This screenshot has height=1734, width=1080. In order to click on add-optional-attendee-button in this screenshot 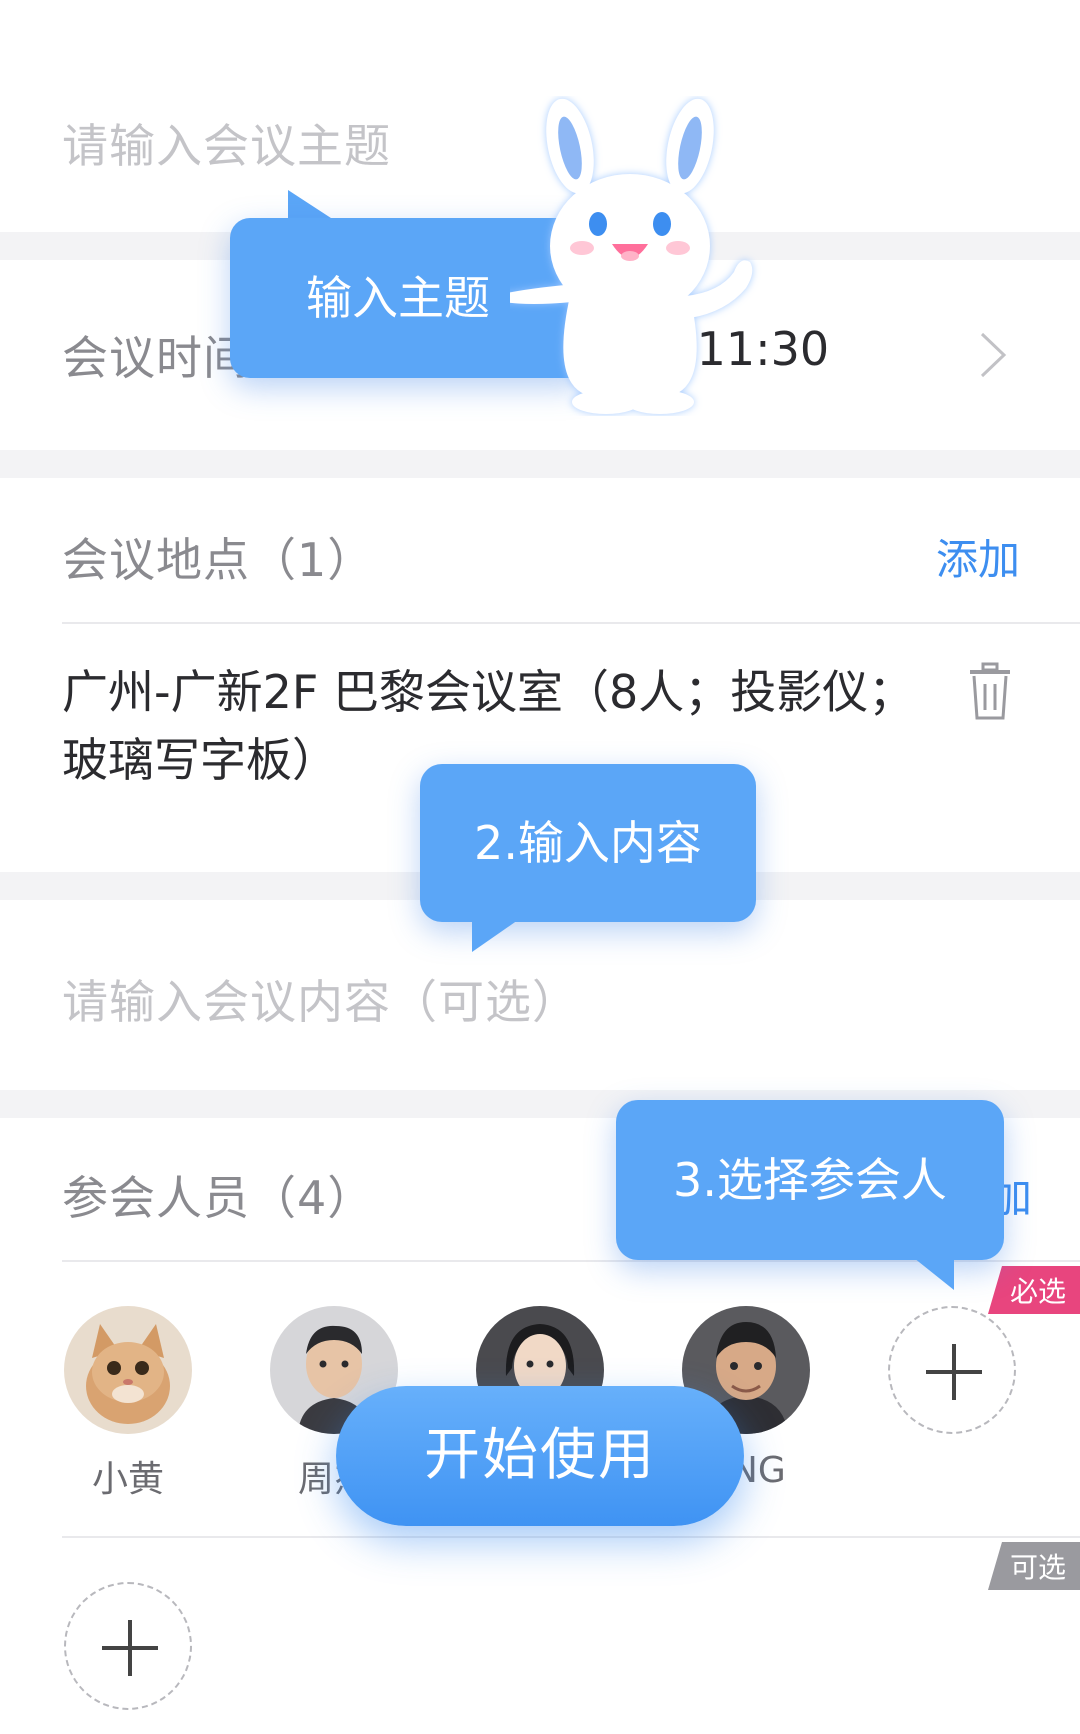, I will do `click(128, 1646)`.